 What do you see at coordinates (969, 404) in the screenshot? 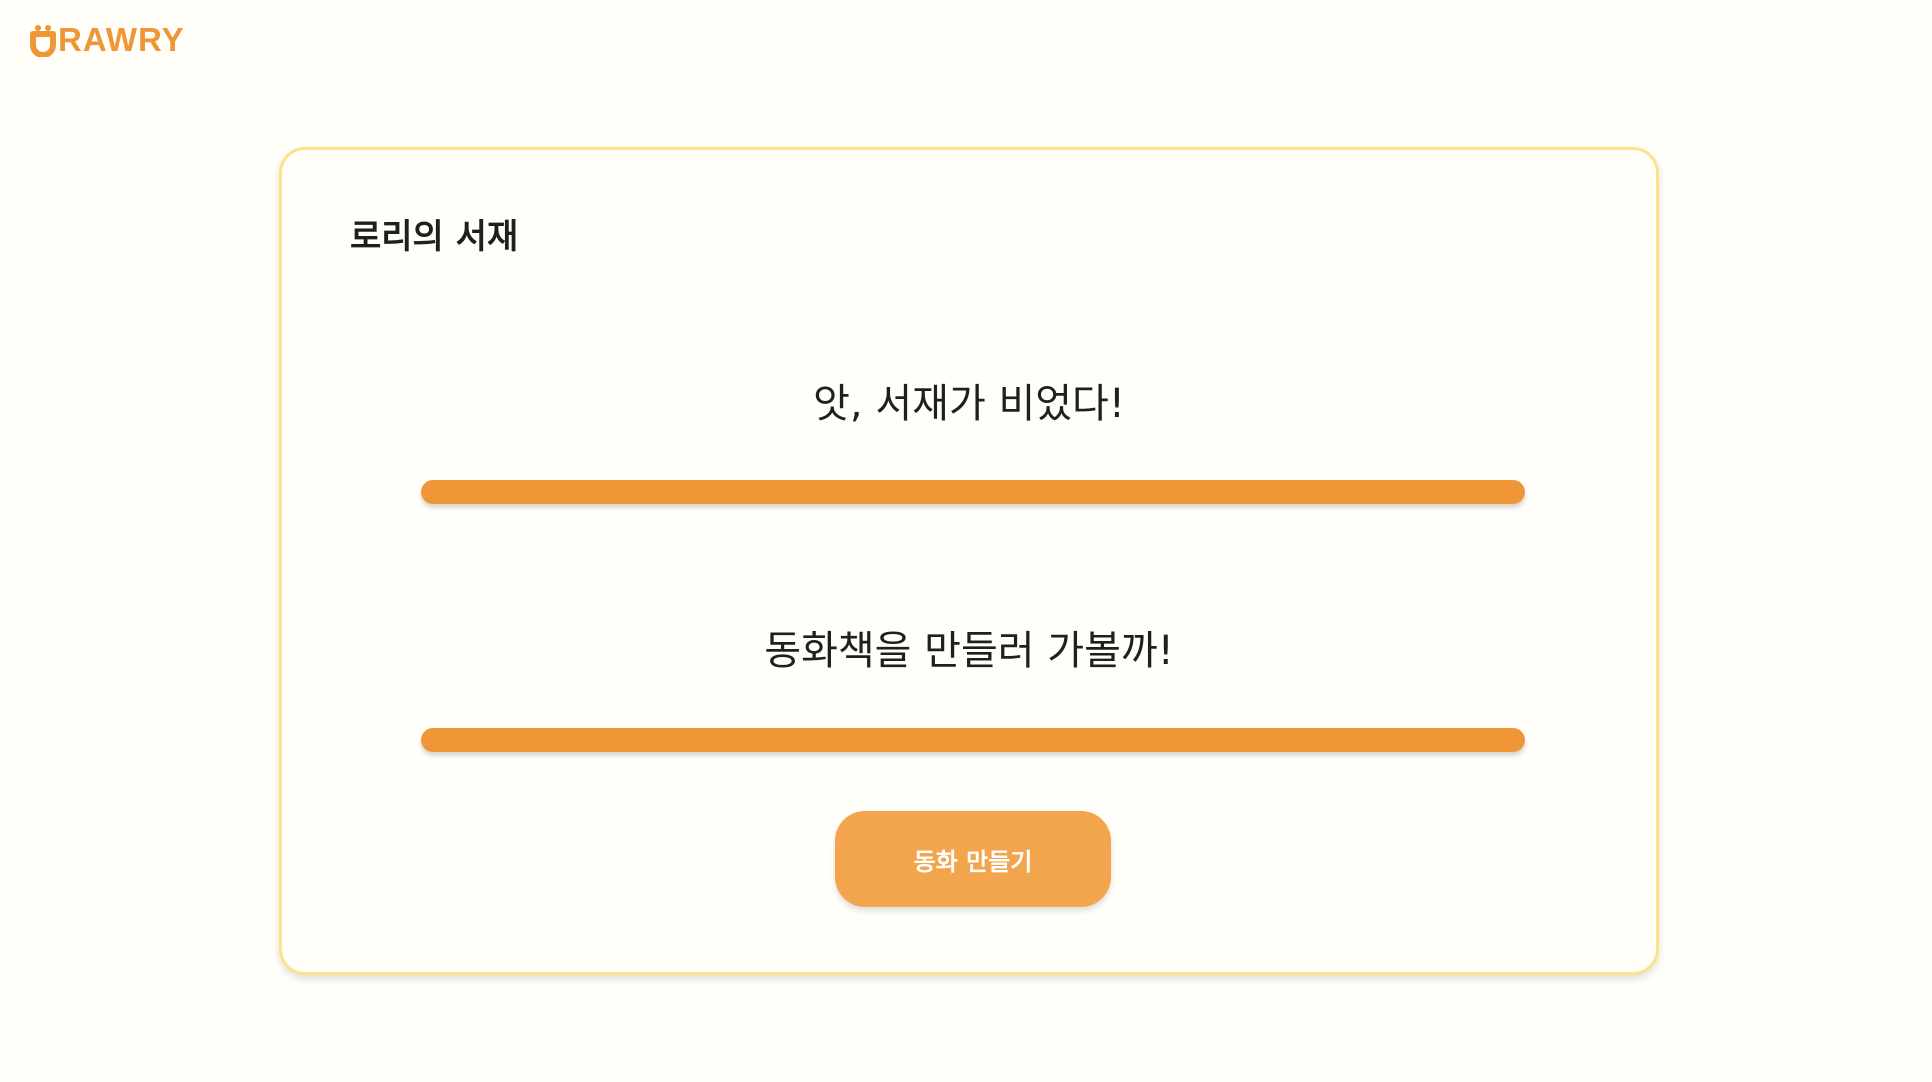
I see `empty-library-message: 앗, 서재가 비었다!` at bounding box center [969, 404].